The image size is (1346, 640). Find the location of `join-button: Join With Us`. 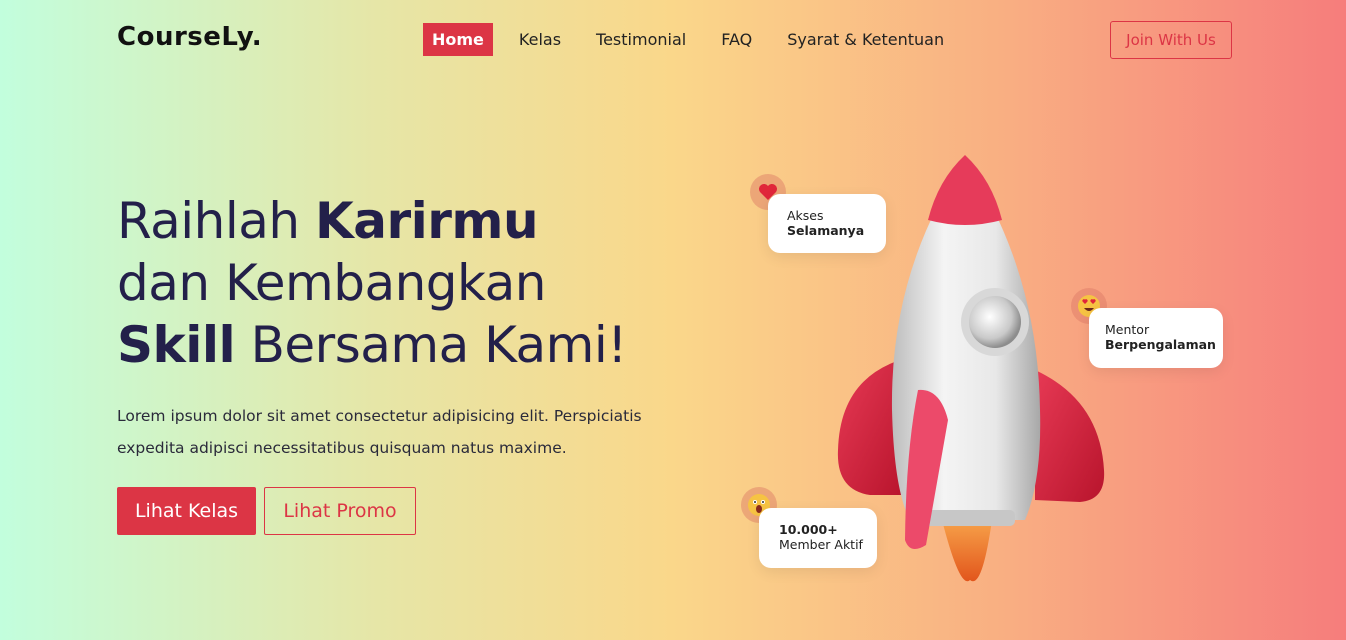

join-button: Join With Us is located at coordinates (1171, 40).